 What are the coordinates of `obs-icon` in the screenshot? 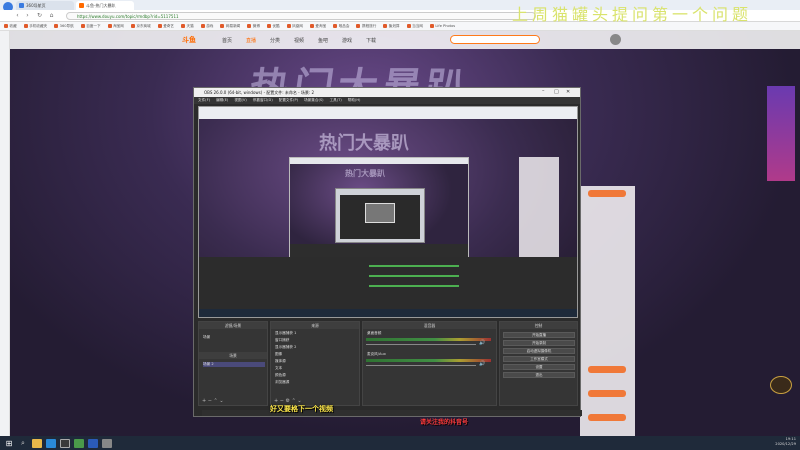 It's located at (65, 443).